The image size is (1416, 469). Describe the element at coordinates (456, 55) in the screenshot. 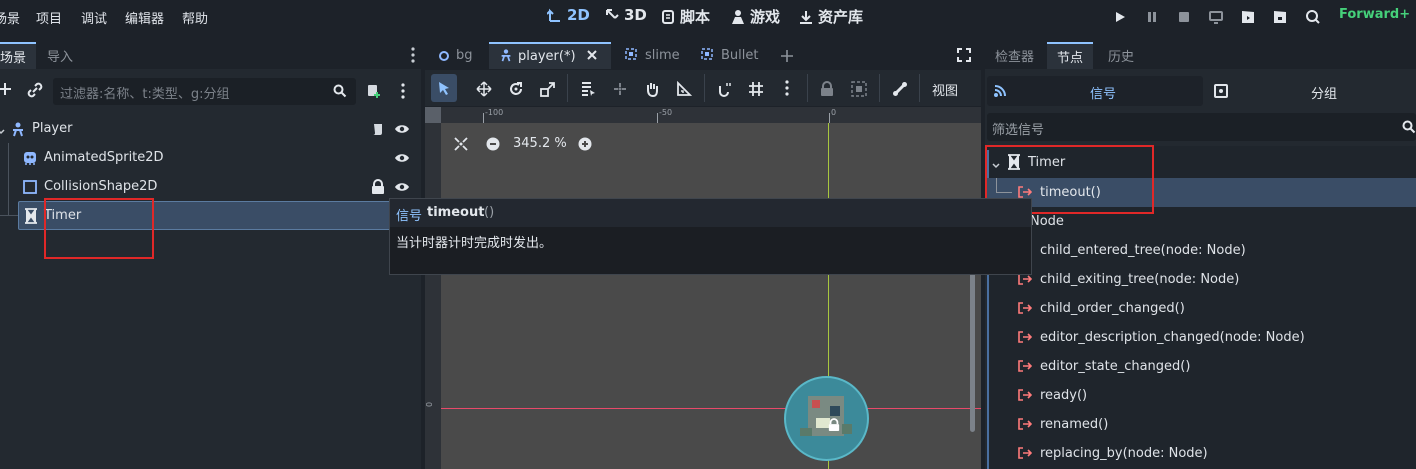

I see `scene-tab-bg: bg` at that location.